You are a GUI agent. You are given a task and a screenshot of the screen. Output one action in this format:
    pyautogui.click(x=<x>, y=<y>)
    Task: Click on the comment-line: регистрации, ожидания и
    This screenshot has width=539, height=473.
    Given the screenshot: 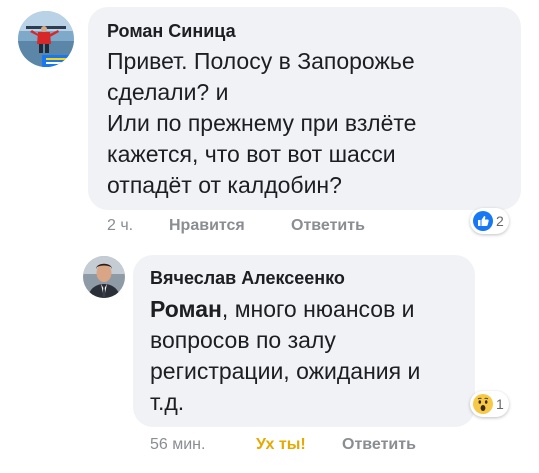 What is the action you would take?
    pyautogui.click(x=285, y=371)
    